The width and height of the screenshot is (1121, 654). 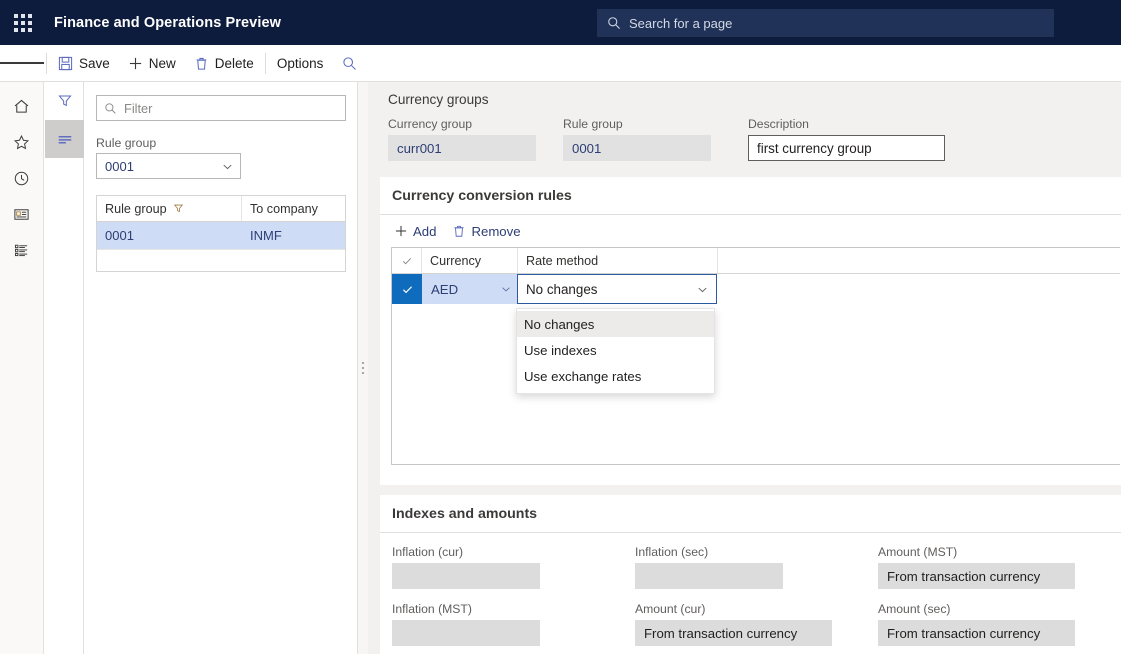 What do you see at coordinates (560, 63) in the screenshot?
I see `command-bar: Save New Delete Options` at bounding box center [560, 63].